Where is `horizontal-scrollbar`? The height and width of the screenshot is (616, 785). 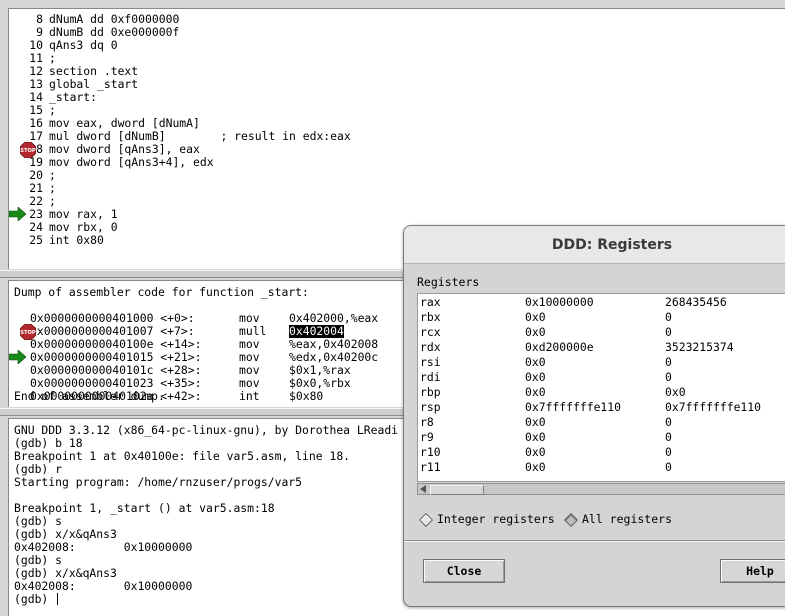 horizontal-scrollbar is located at coordinates (601, 489).